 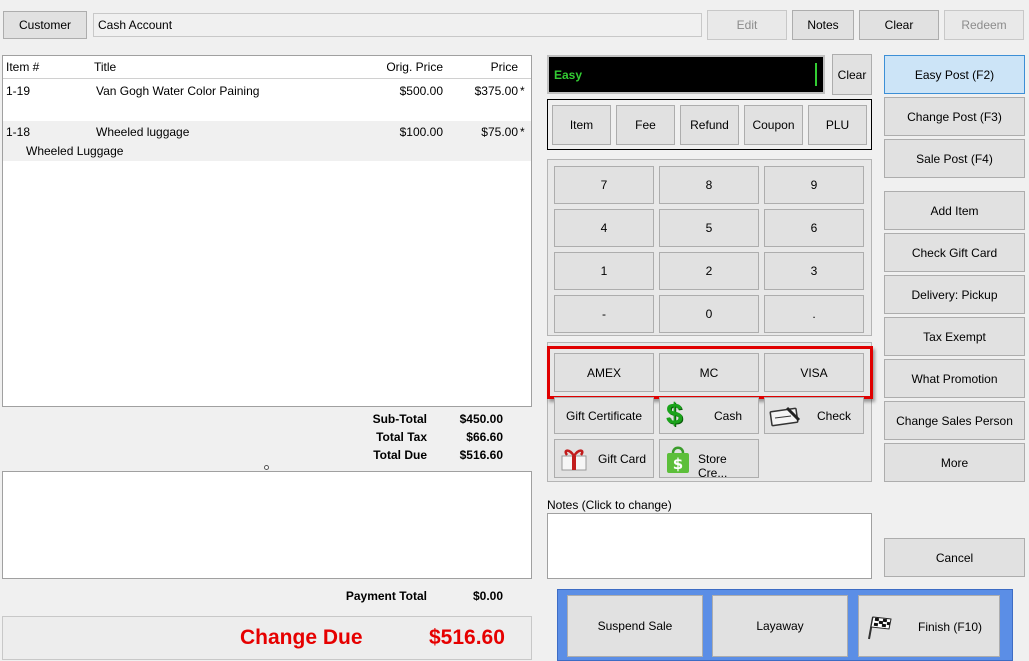 What do you see at coordinates (747, 25) in the screenshot?
I see `edit-button: Edit` at bounding box center [747, 25].